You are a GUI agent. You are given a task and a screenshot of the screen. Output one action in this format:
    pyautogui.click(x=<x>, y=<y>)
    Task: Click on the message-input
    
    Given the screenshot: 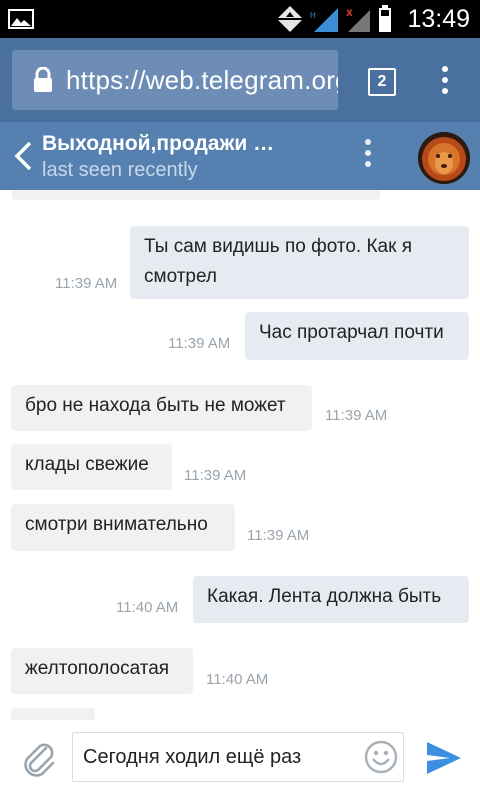 What is the action you would take?
    pyautogui.click(x=238, y=757)
    